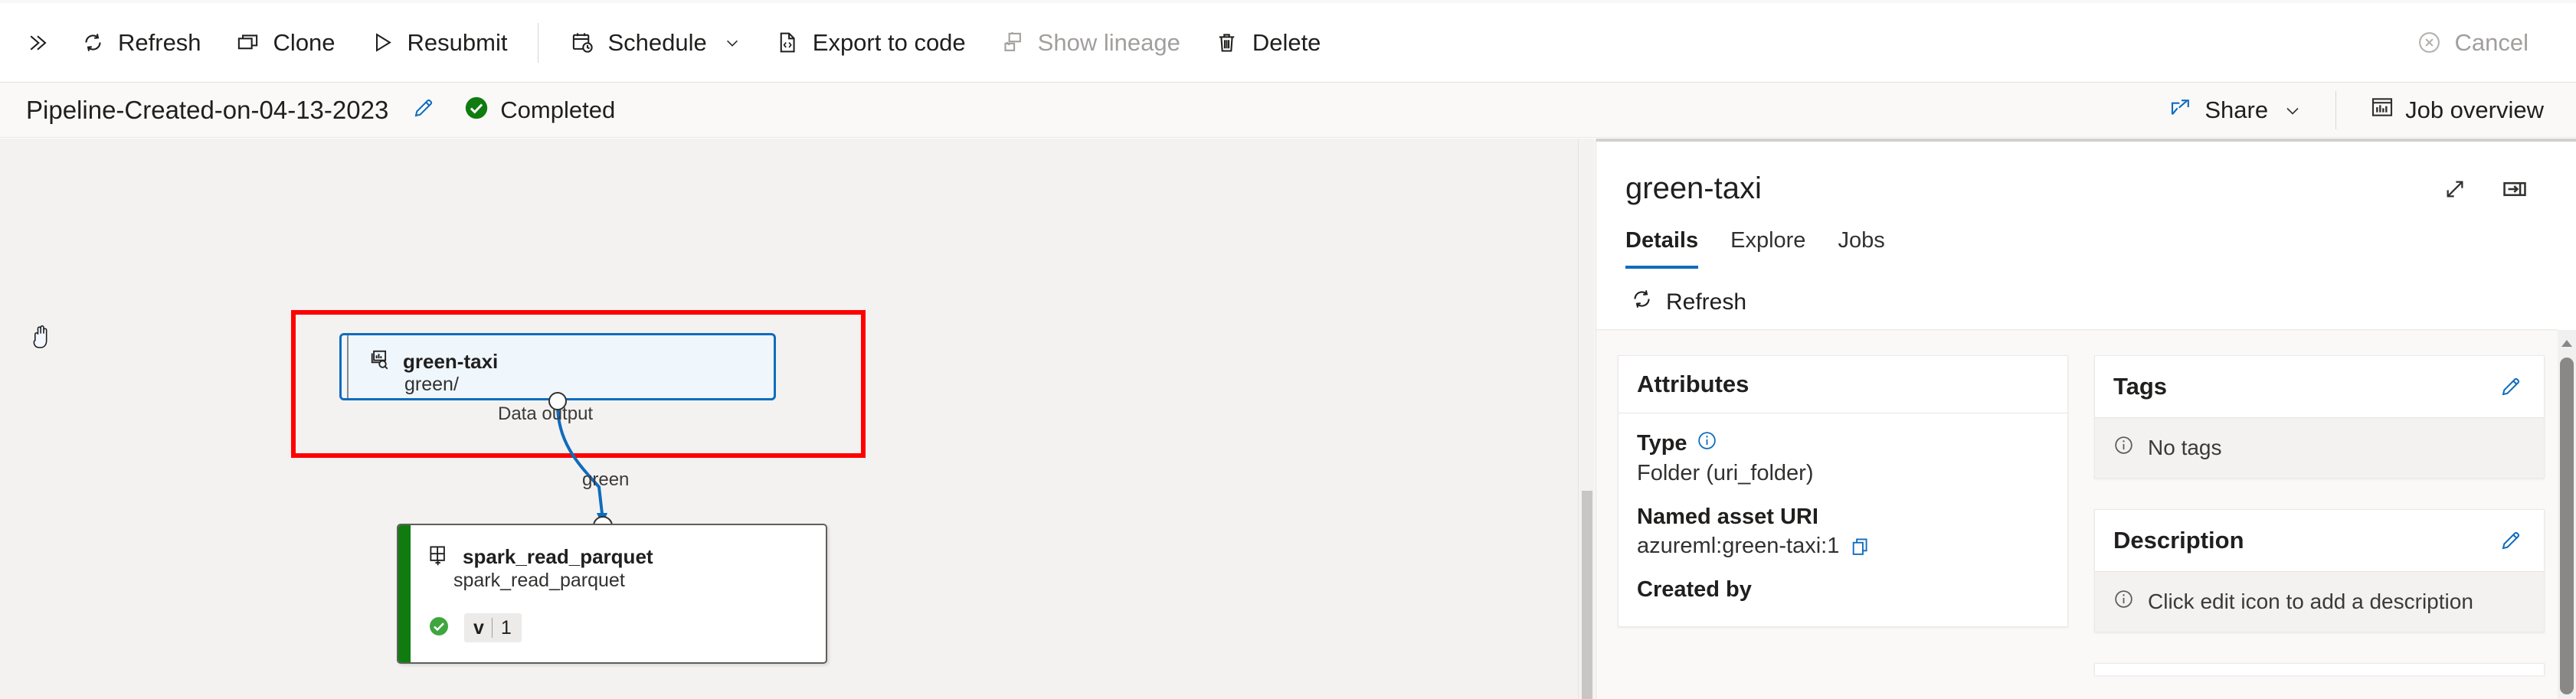 The width and height of the screenshot is (2576, 699). I want to click on canvas-vertical-scrollbar, so click(1586, 419).